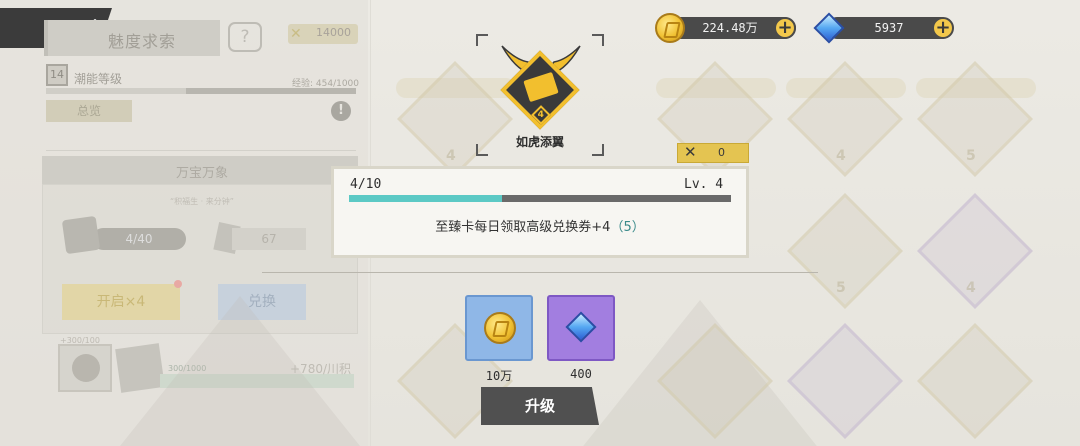 The height and width of the screenshot is (446, 1080). Describe the element at coordinates (540, 406) in the screenshot. I see `upgrade-button: 升级` at that location.